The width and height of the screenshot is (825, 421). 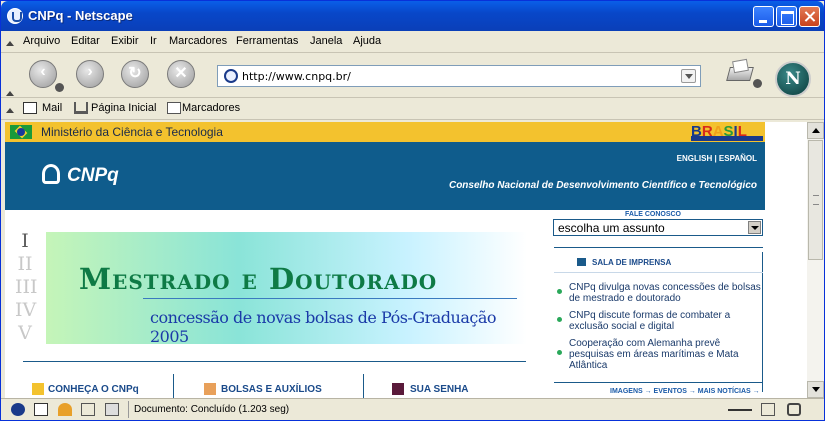 I want to click on back-arrow-icon: ‹, so click(x=43, y=71).